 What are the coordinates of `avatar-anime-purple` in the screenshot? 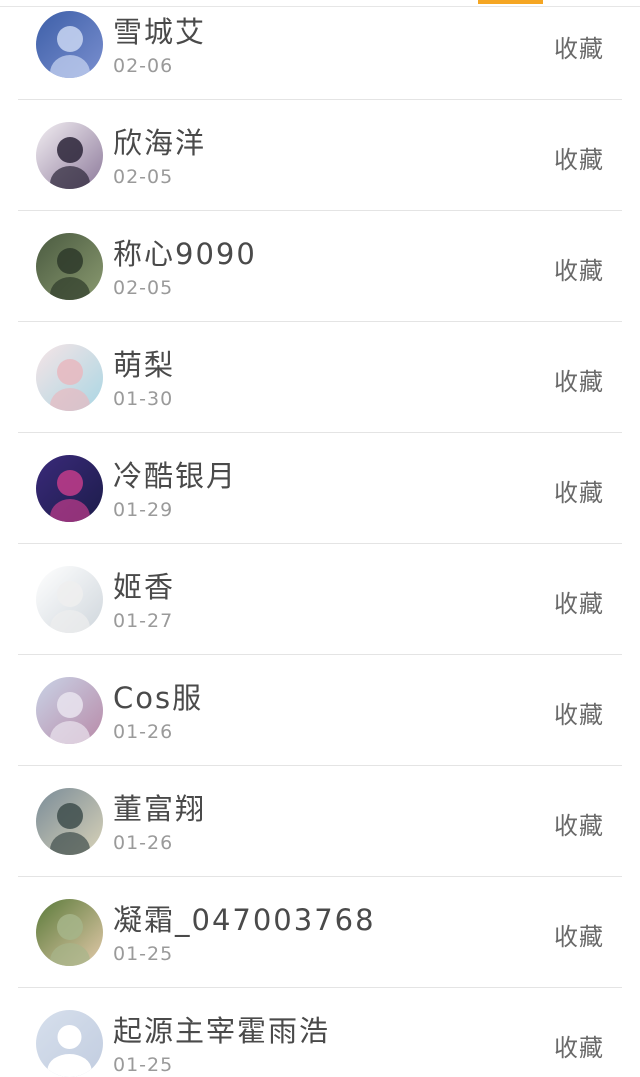 It's located at (69, 488).